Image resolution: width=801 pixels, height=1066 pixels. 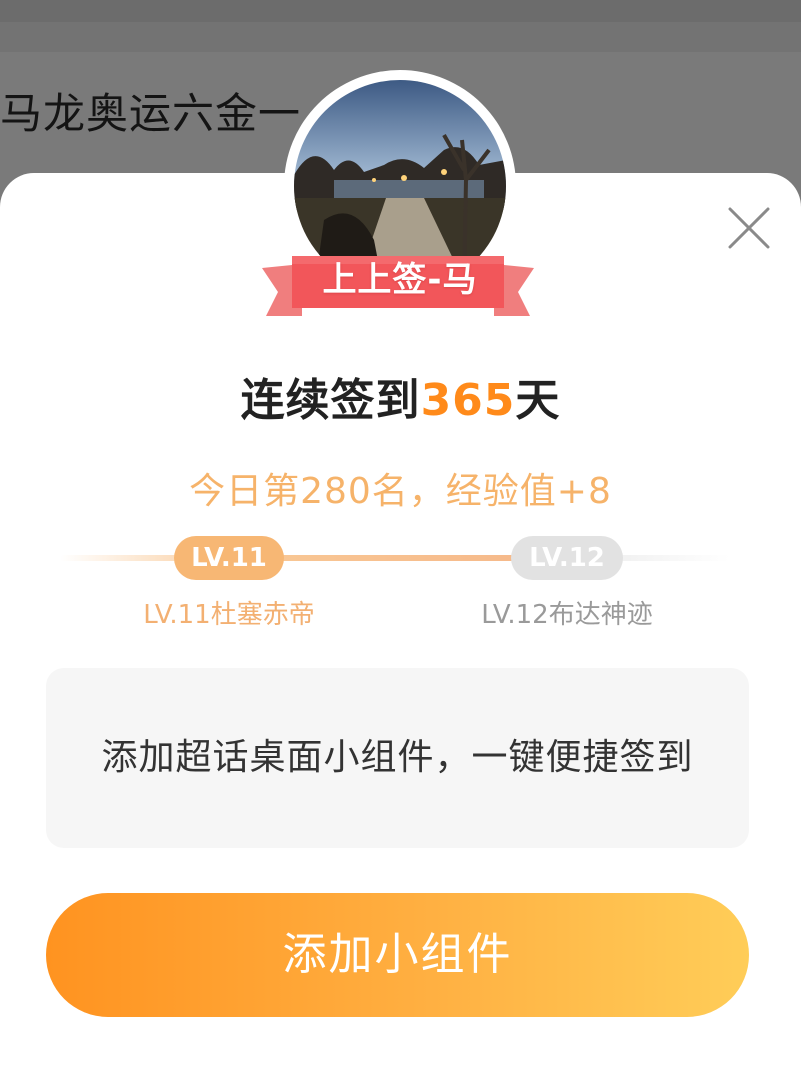 What do you see at coordinates (538, 400) in the screenshot?
I see `streak-suffix: 天` at bounding box center [538, 400].